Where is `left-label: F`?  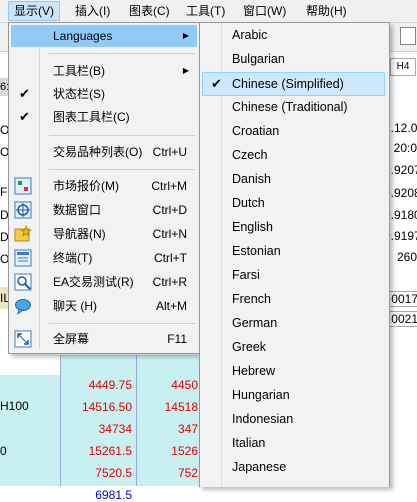 left-label: F is located at coordinates (4, 192).